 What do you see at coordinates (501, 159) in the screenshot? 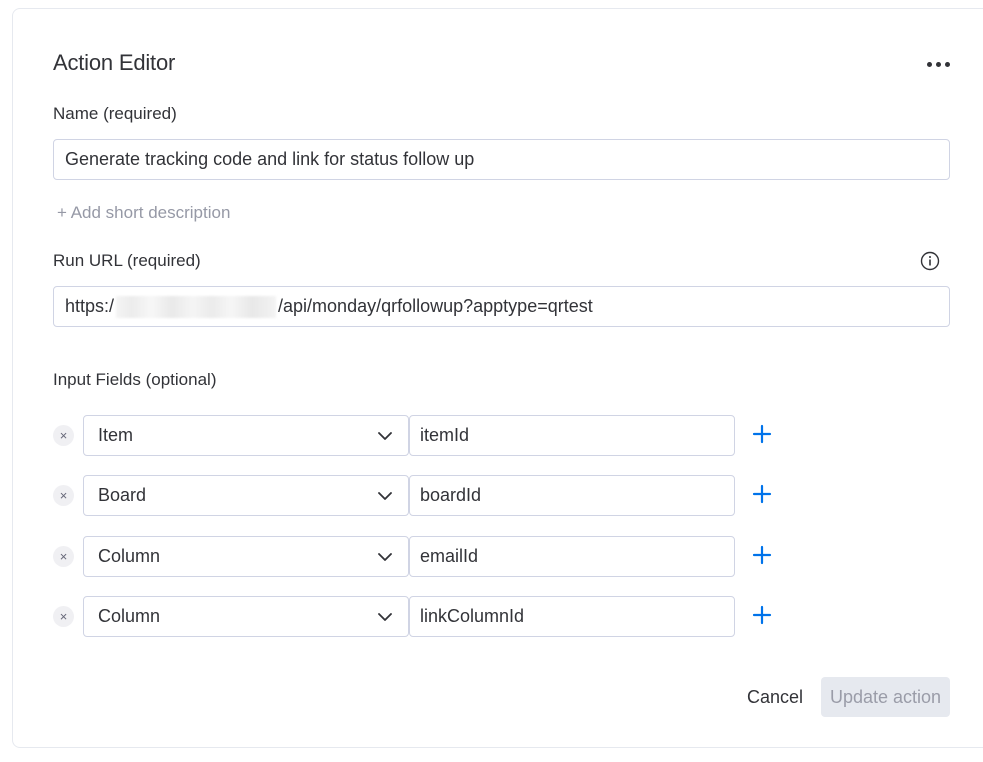
I see `name-input` at bounding box center [501, 159].